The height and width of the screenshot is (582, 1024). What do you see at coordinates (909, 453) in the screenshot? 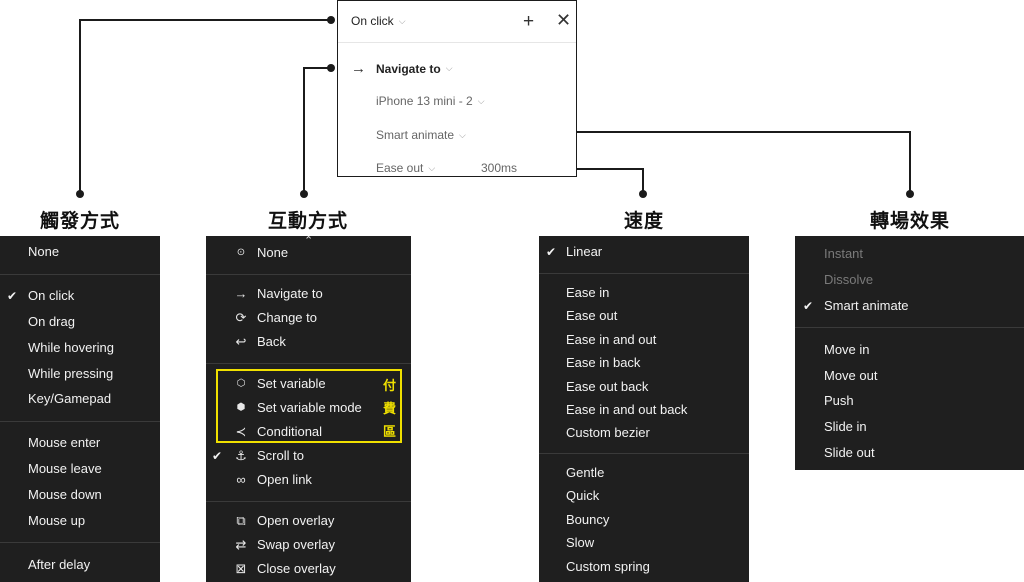
I see `menu-item-slide-out: Slide out` at bounding box center [909, 453].